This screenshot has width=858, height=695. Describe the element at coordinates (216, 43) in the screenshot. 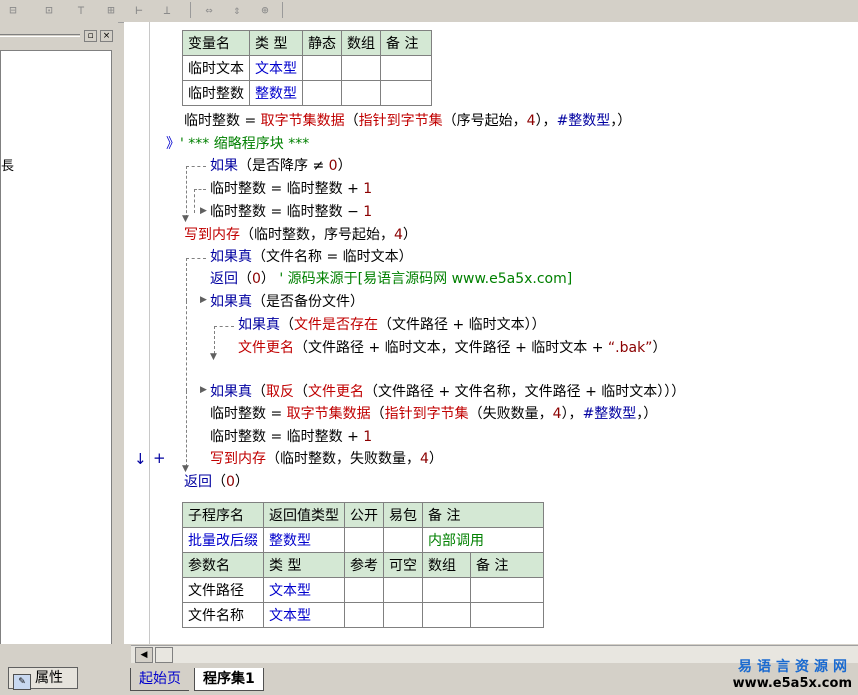

I see `header-cell: 变量名` at that location.